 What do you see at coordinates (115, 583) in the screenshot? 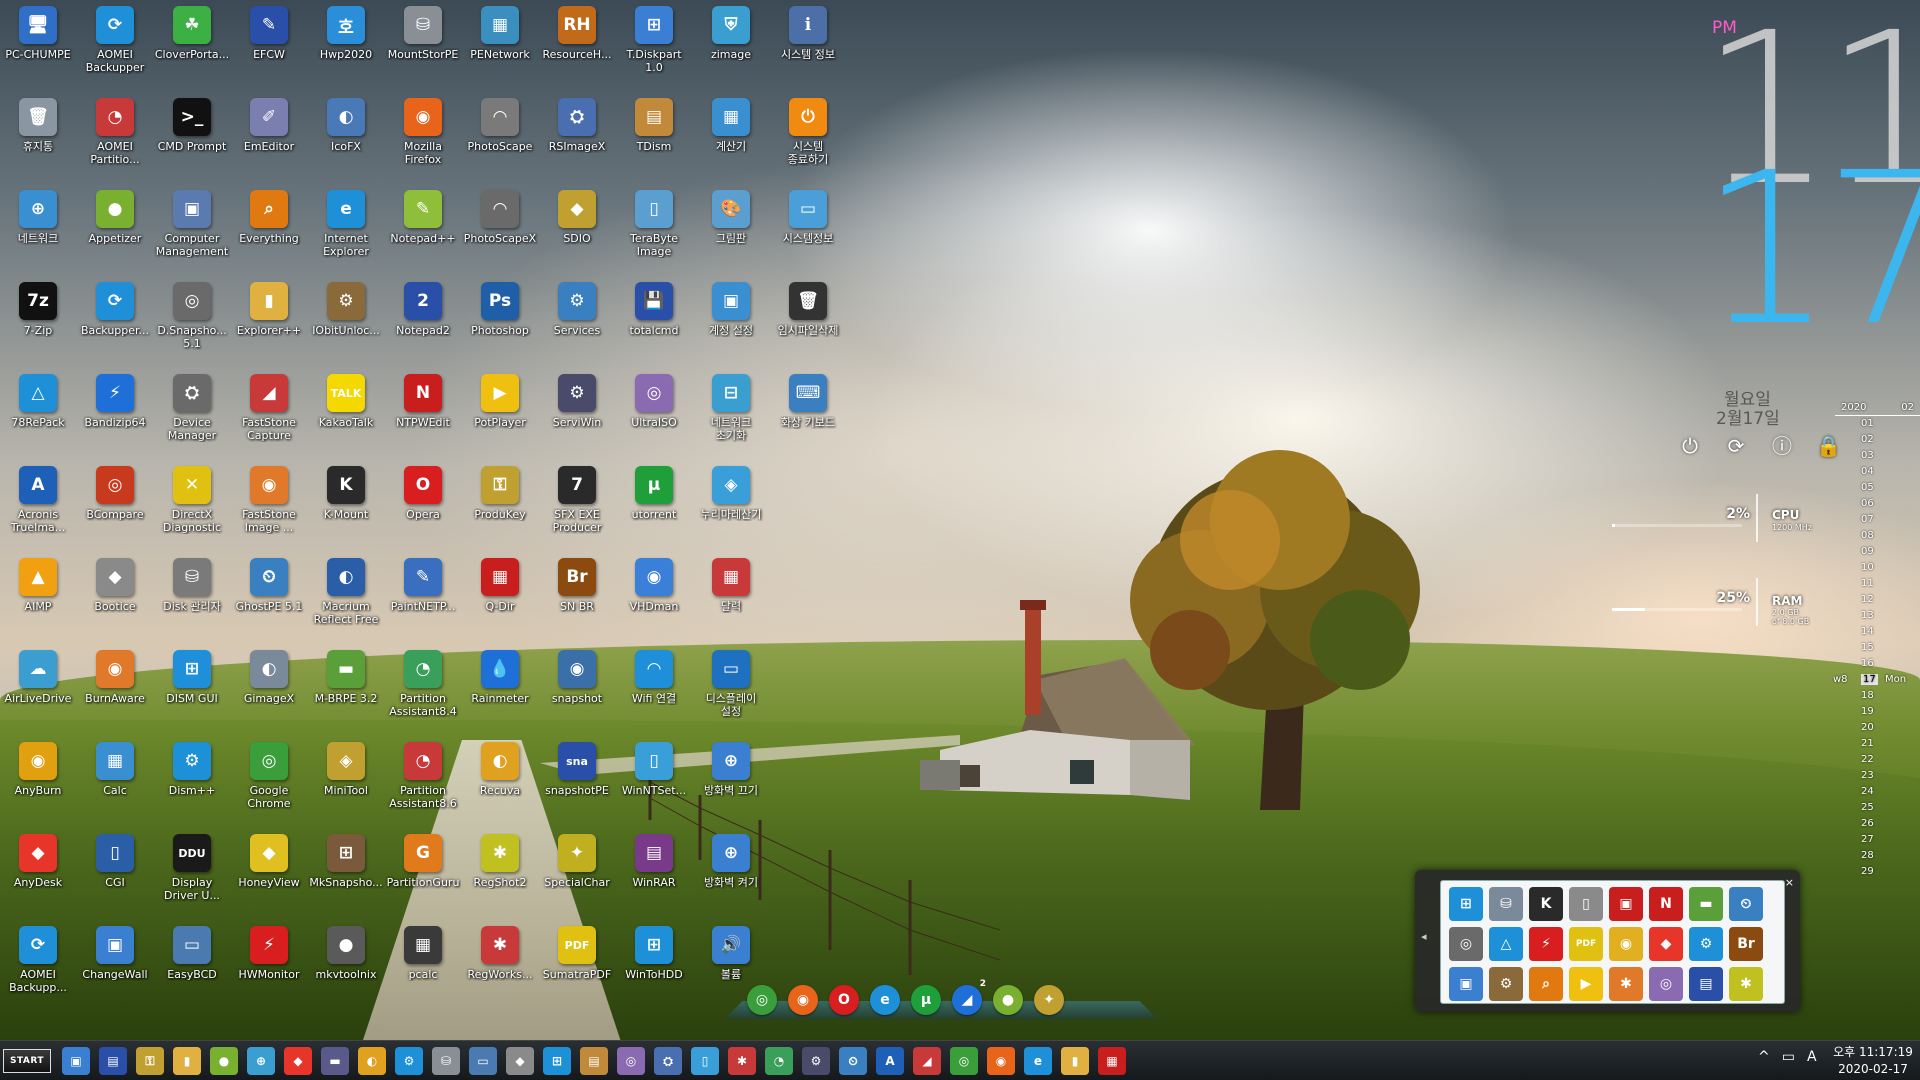
I see `desktop-icon: ◆ Bootice` at bounding box center [115, 583].